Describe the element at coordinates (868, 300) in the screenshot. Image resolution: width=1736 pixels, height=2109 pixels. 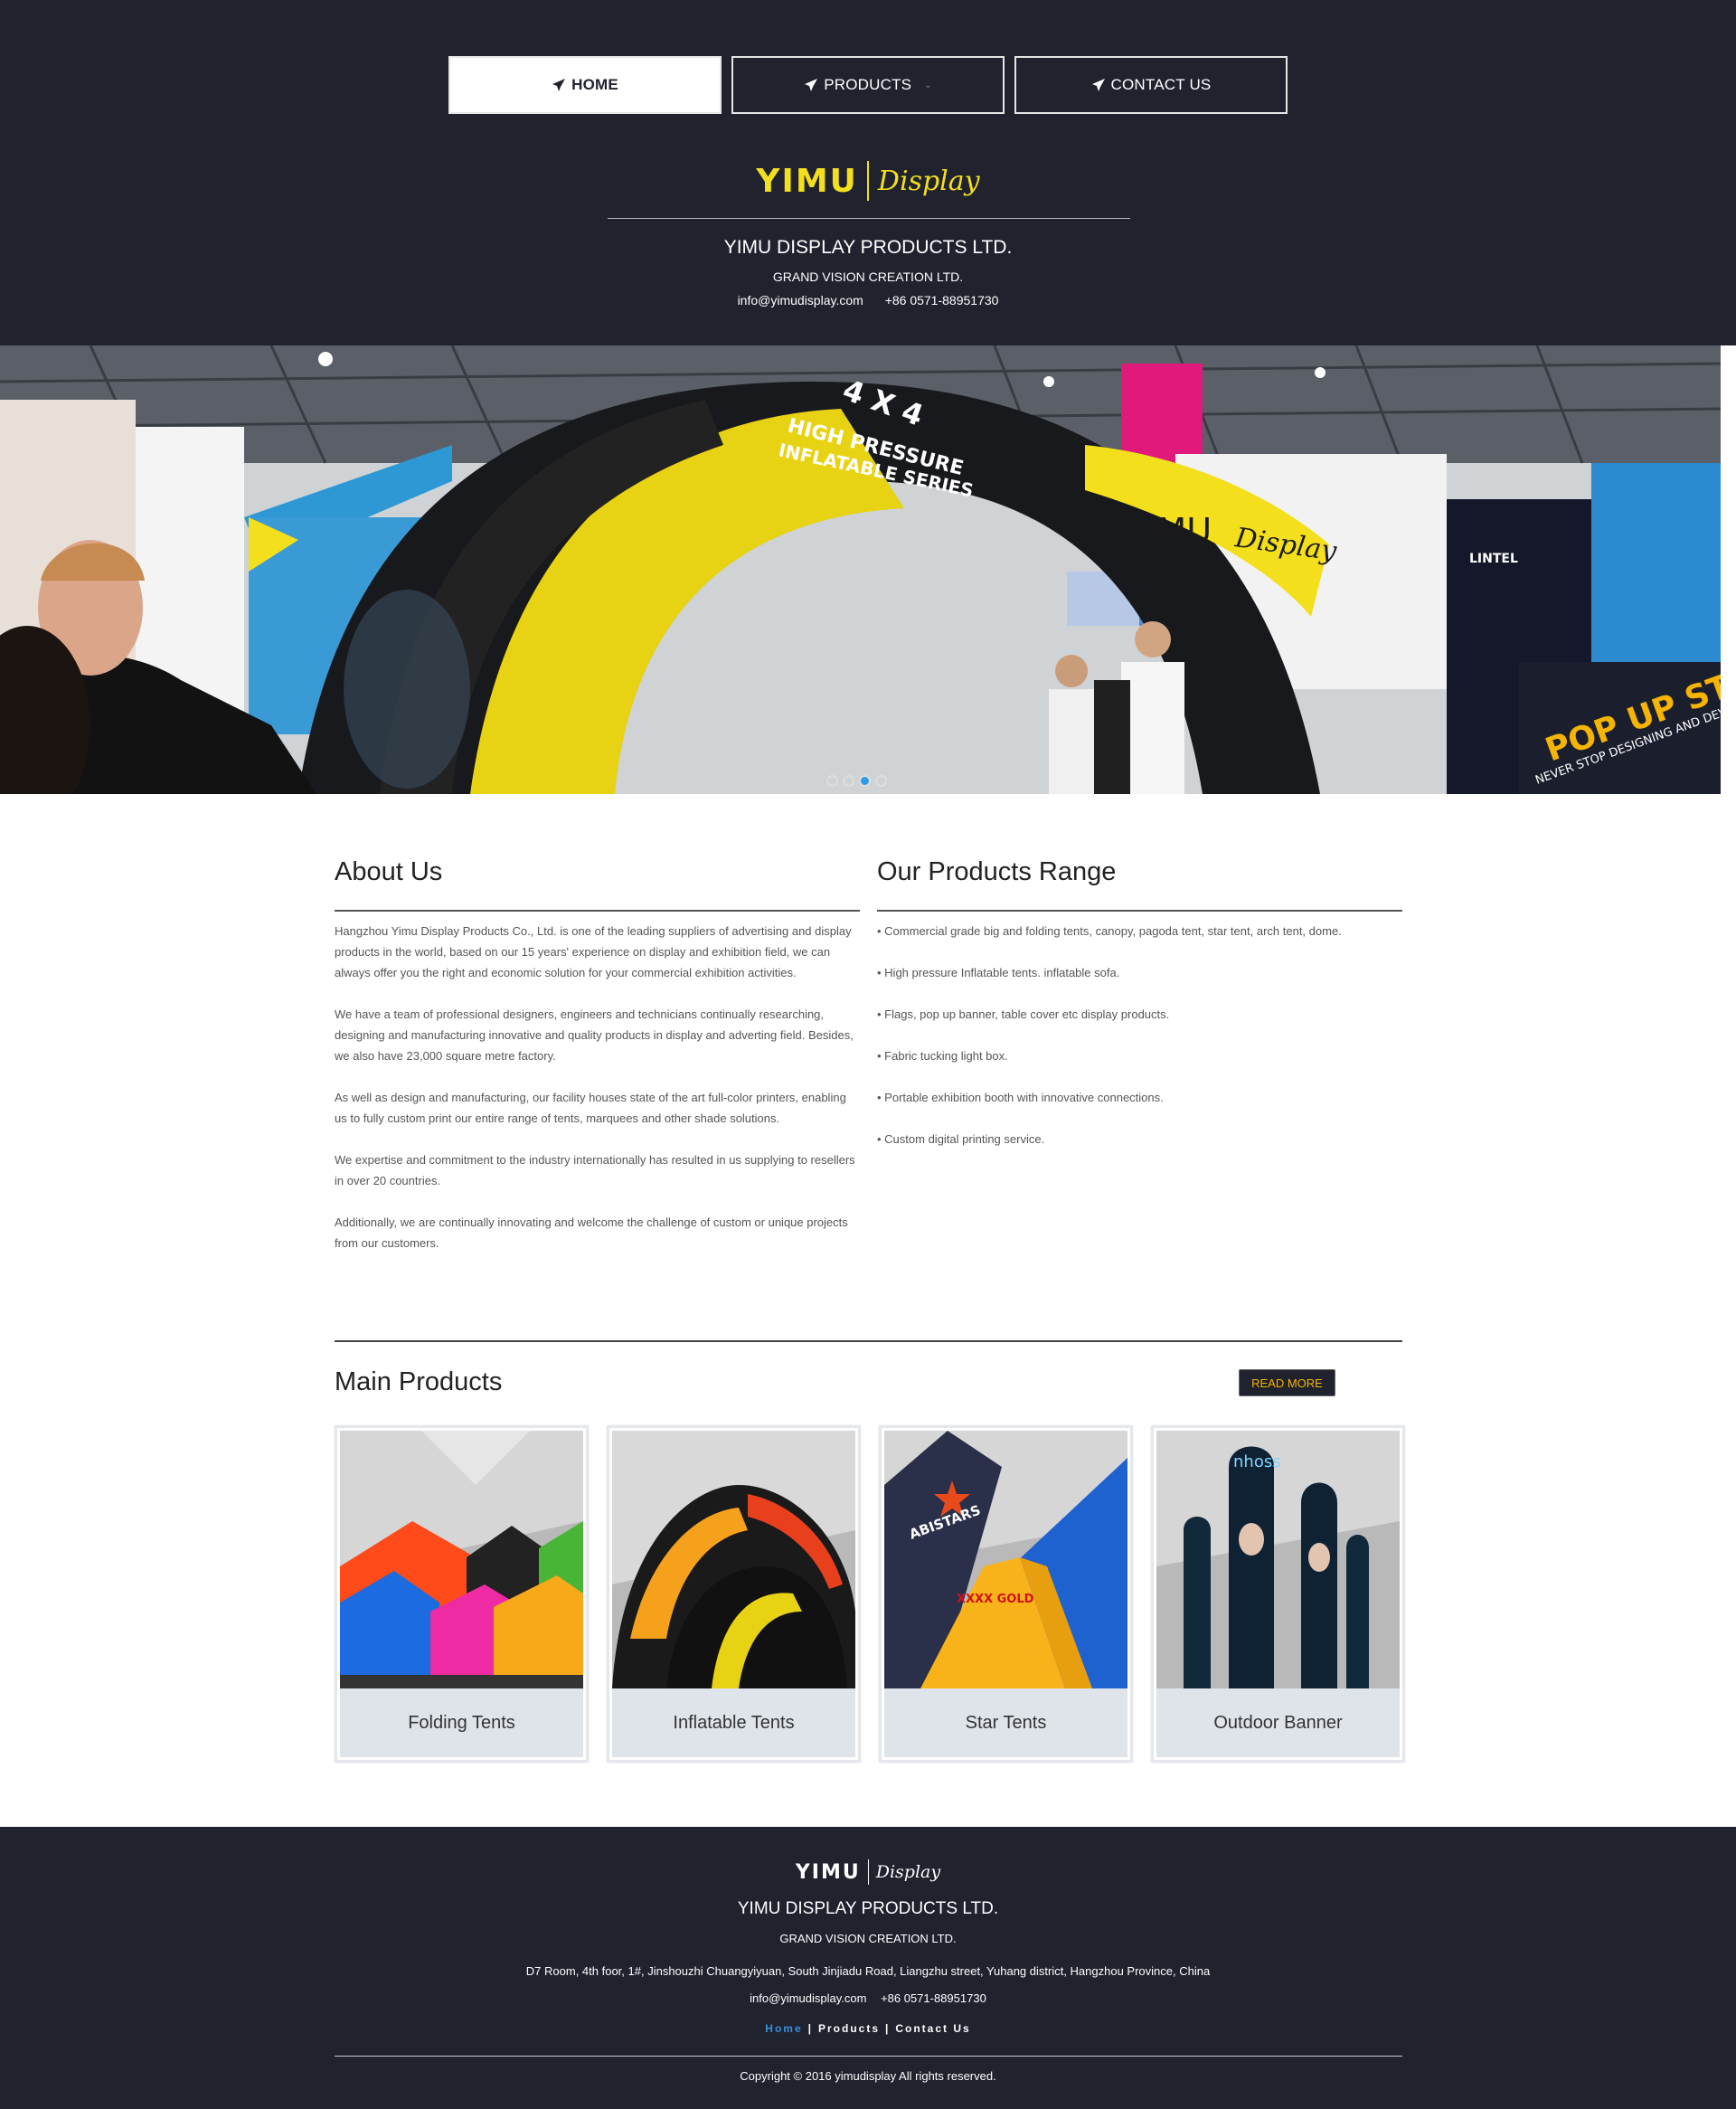
I see `header-contact: info@yimudisplay.com +86 0571-88951730` at that location.